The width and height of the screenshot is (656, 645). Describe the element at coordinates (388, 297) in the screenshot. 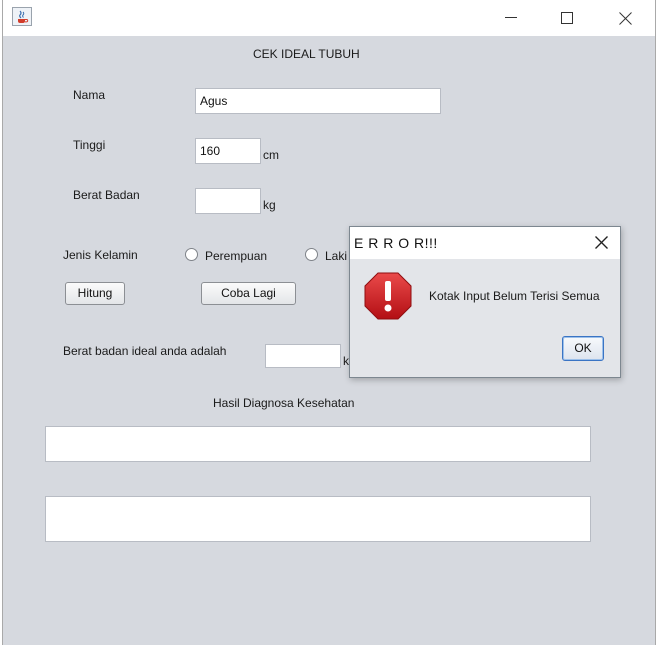

I see `error-stop-icon` at that location.